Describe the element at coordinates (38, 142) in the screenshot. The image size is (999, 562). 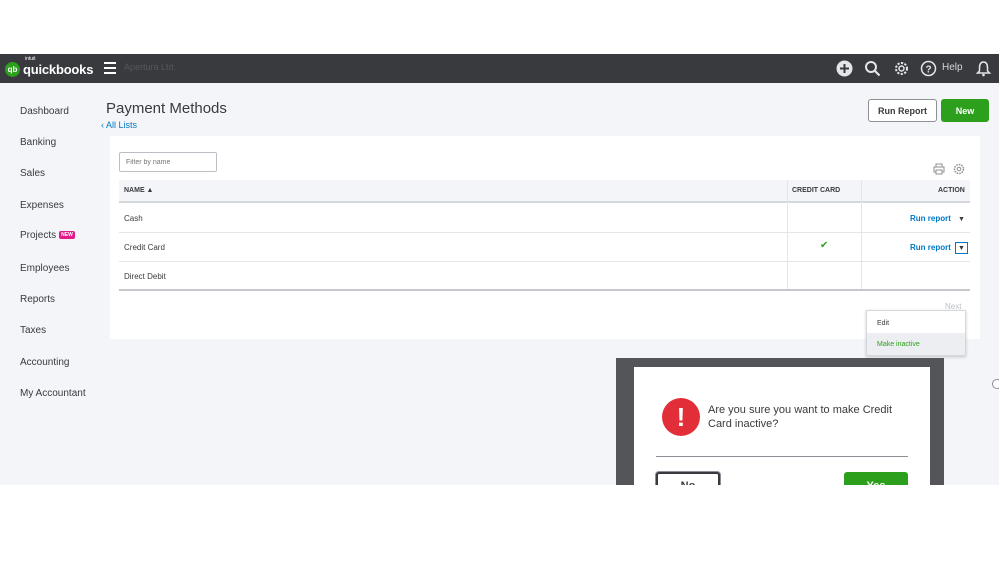
I see `sidebar-item-banking: Banking` at that location.